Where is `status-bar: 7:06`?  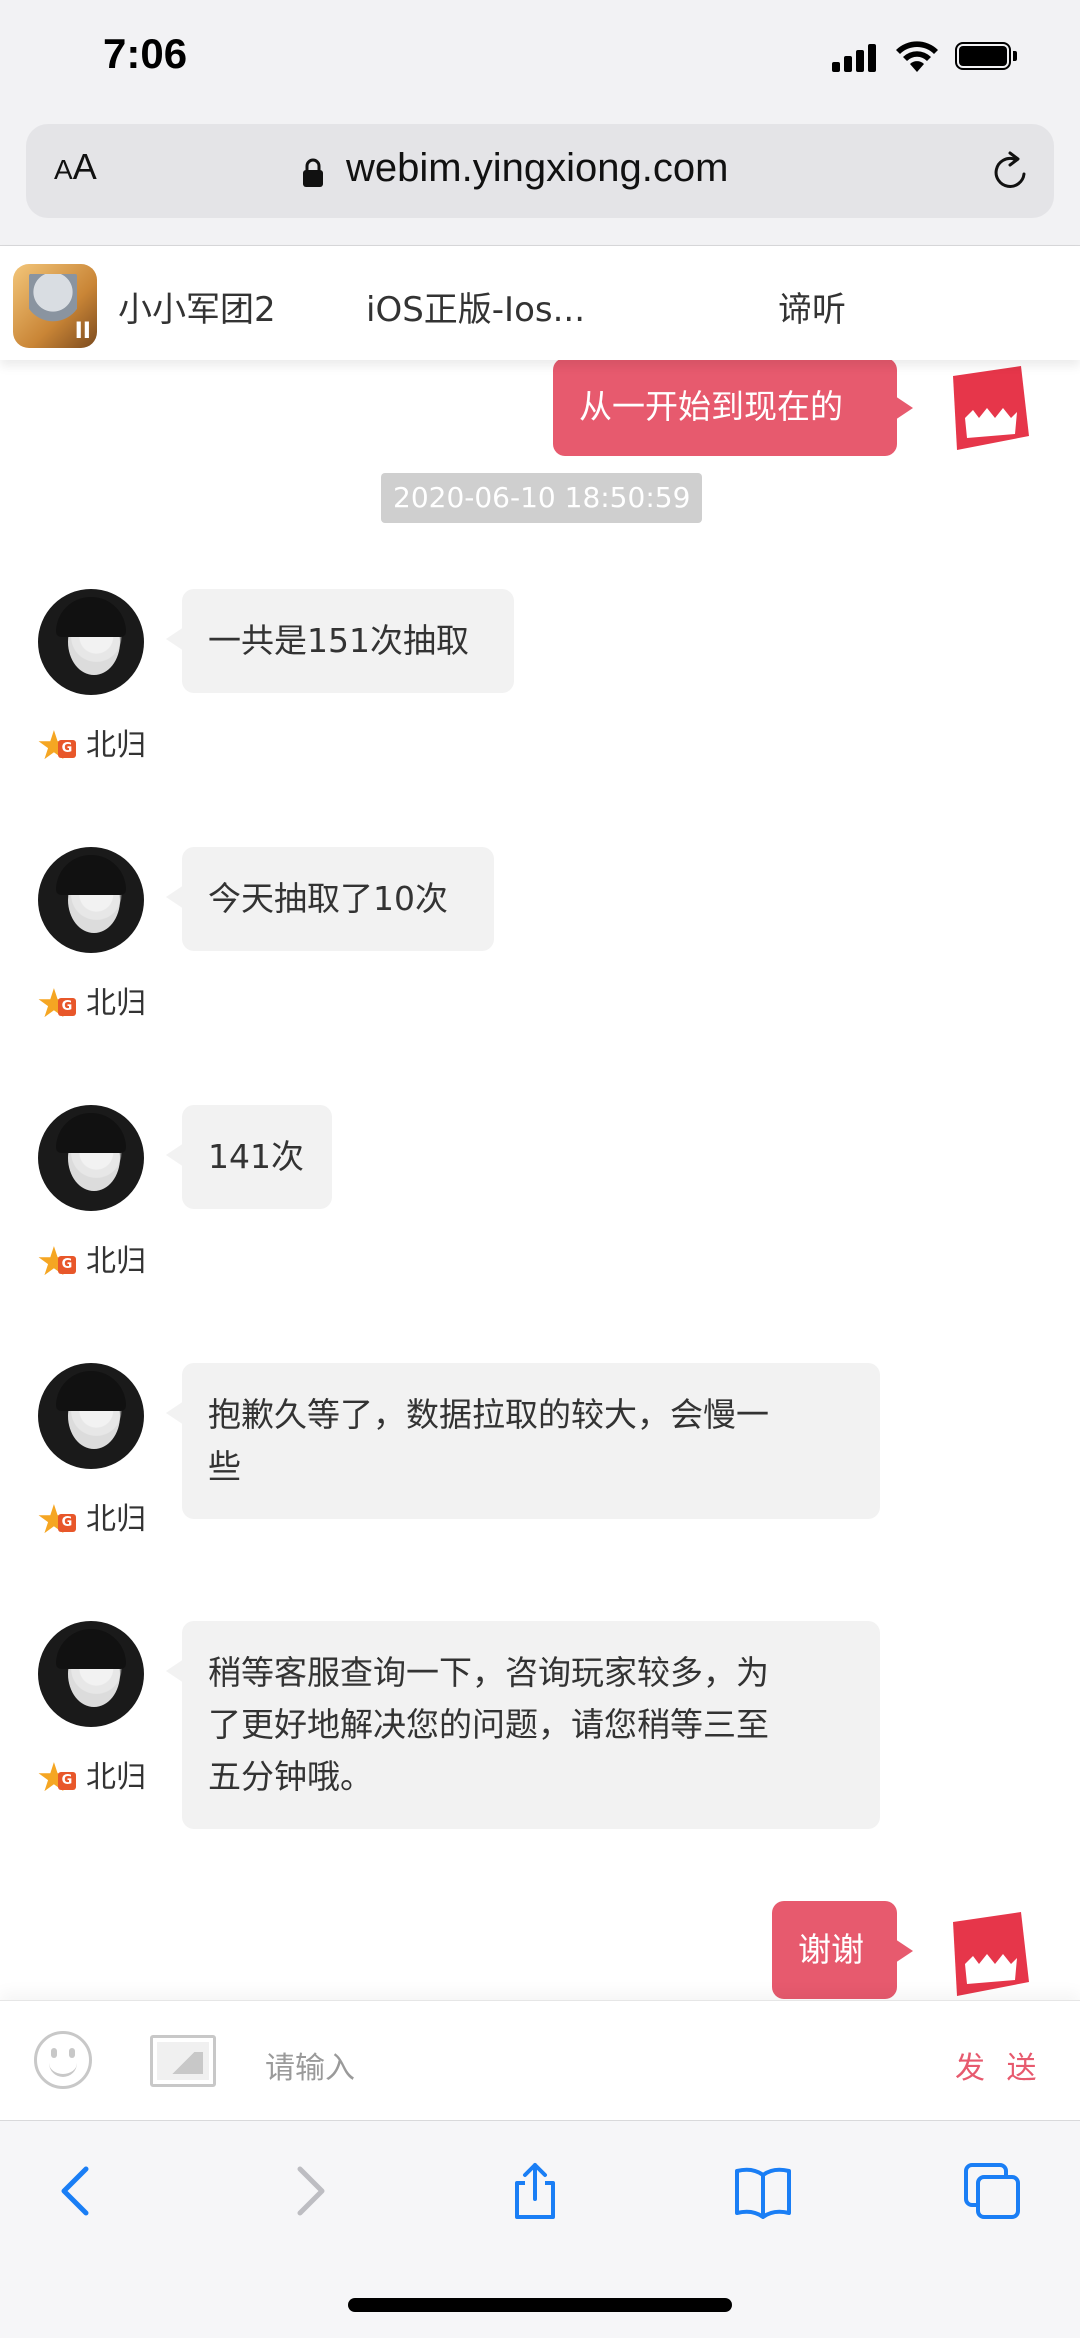
status-bar: 7:06 is located at coordinates (540, 60).